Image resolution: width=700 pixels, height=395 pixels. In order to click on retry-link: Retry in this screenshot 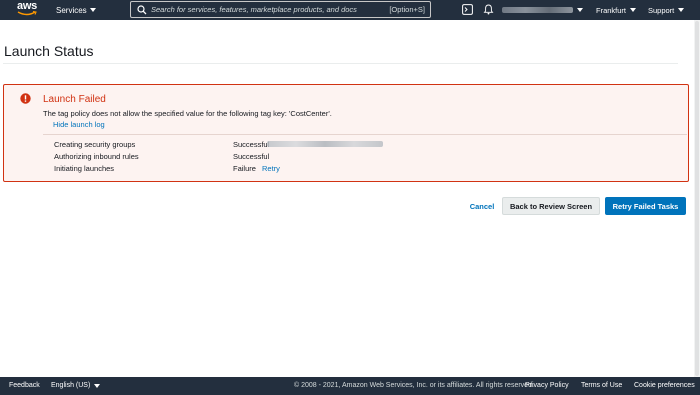, I will do `click(271, 168)`.